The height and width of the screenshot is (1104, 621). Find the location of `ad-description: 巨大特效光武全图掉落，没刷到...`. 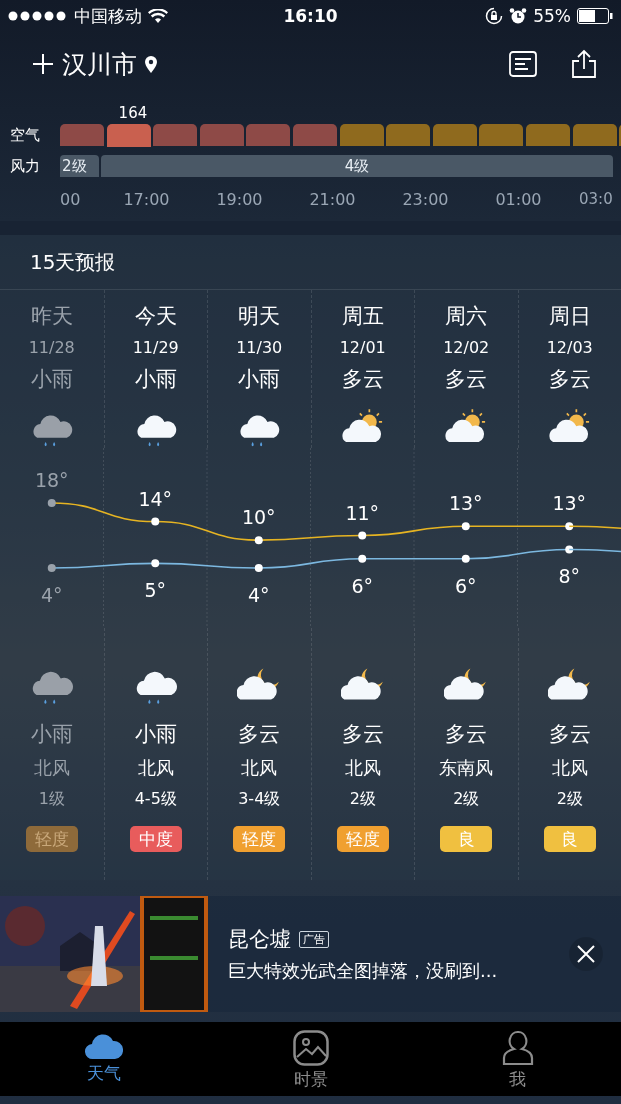

ad-description: 巨大特效光武全图掉落，没刷到... is located at coordinates (398, 971).